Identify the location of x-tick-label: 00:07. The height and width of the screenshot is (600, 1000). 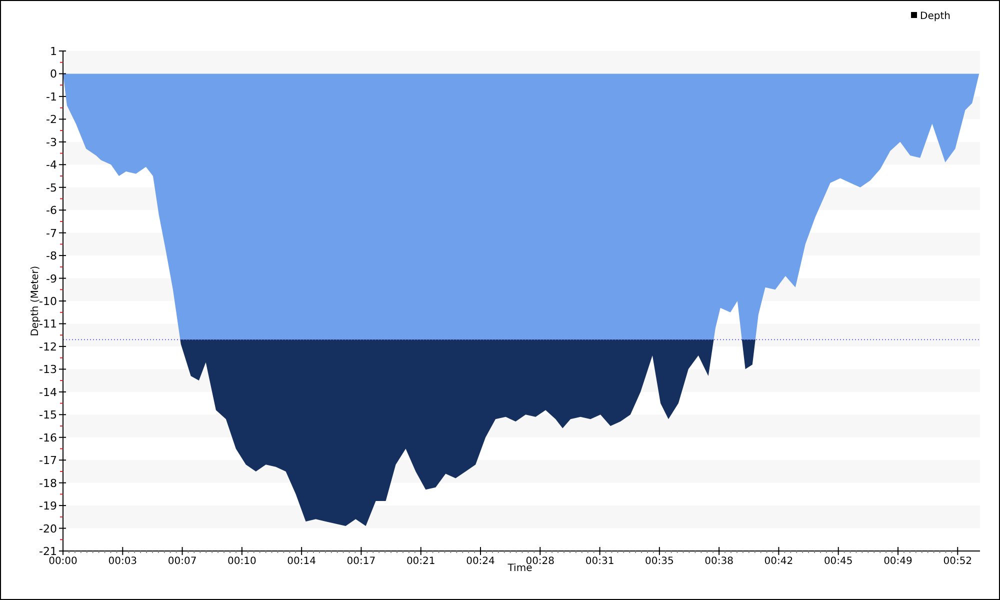
(182, 561).